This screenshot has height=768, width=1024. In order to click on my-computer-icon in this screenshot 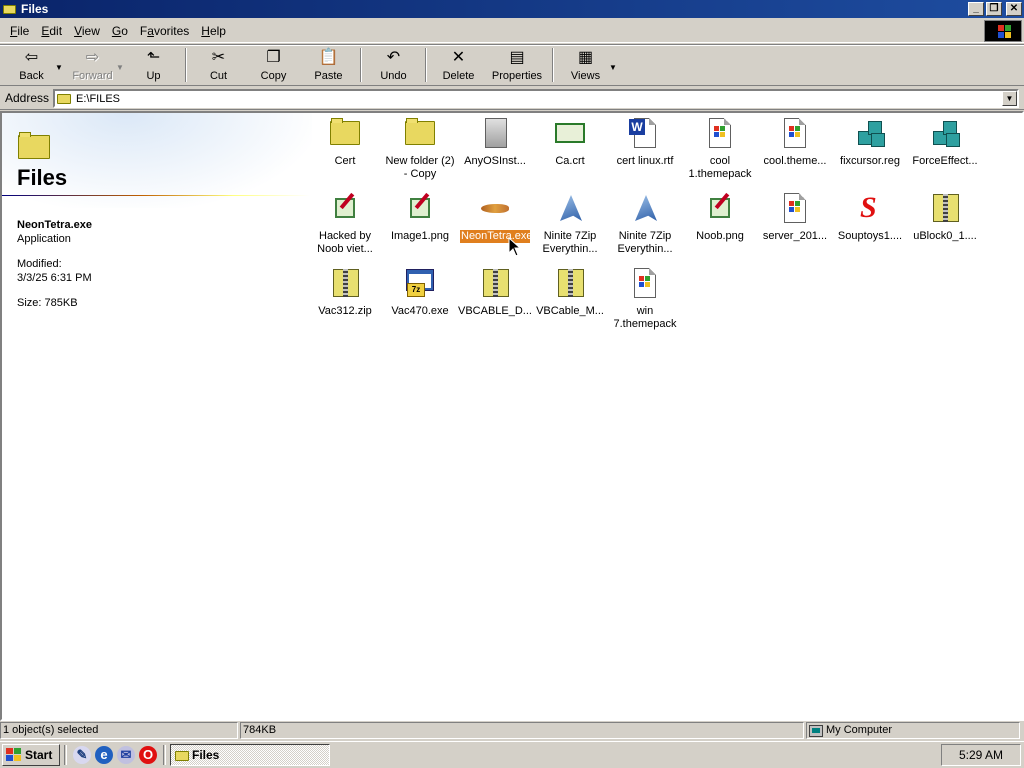, I will do `click(816, 730)`.